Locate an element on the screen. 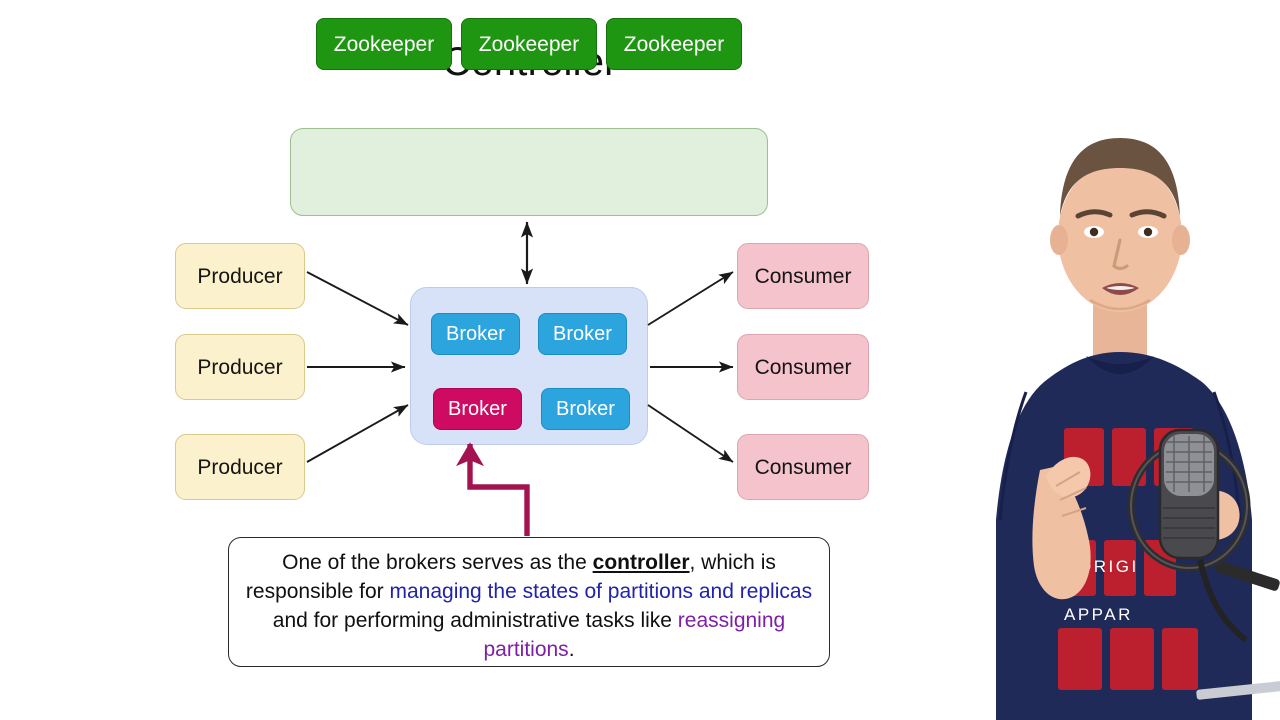 The image size is (1280, 720). consumer-node-1: Consumer is located at coordinates (803, 276).